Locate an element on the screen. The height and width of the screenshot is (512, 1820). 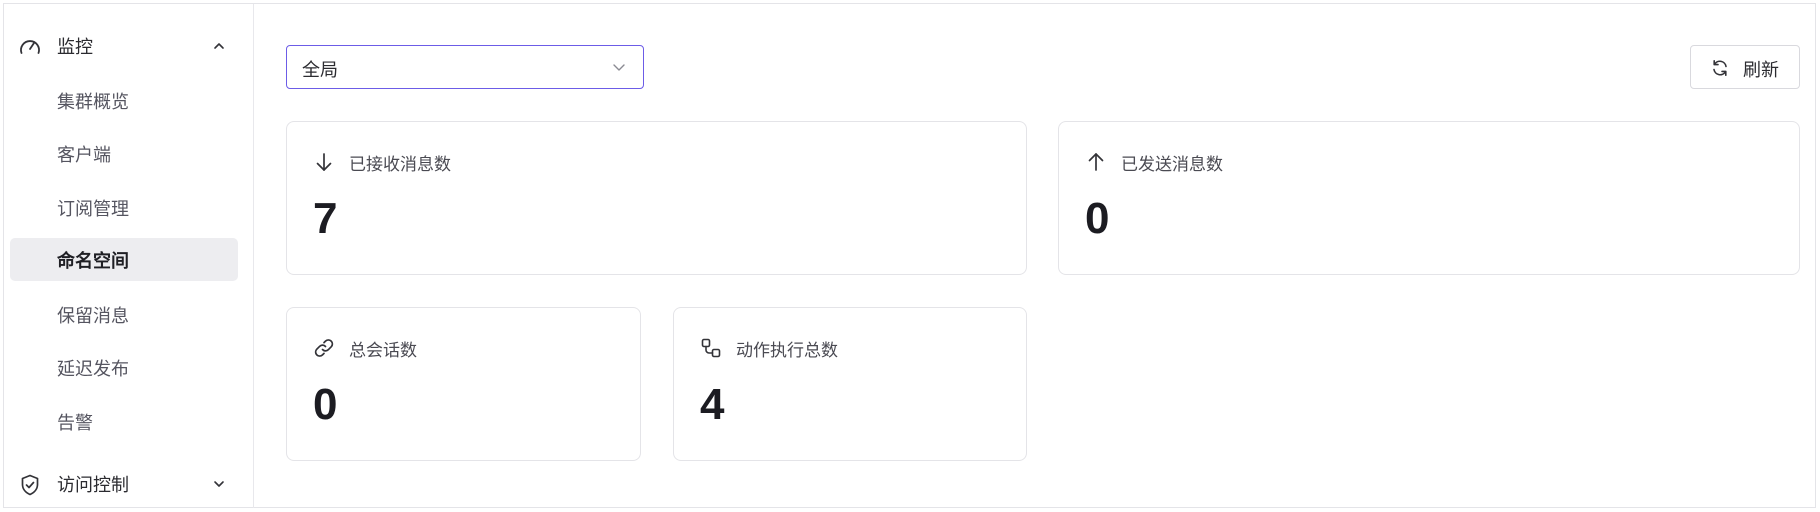
sidebar-item-label: 保留消息 is located at coordinates (93, 316).